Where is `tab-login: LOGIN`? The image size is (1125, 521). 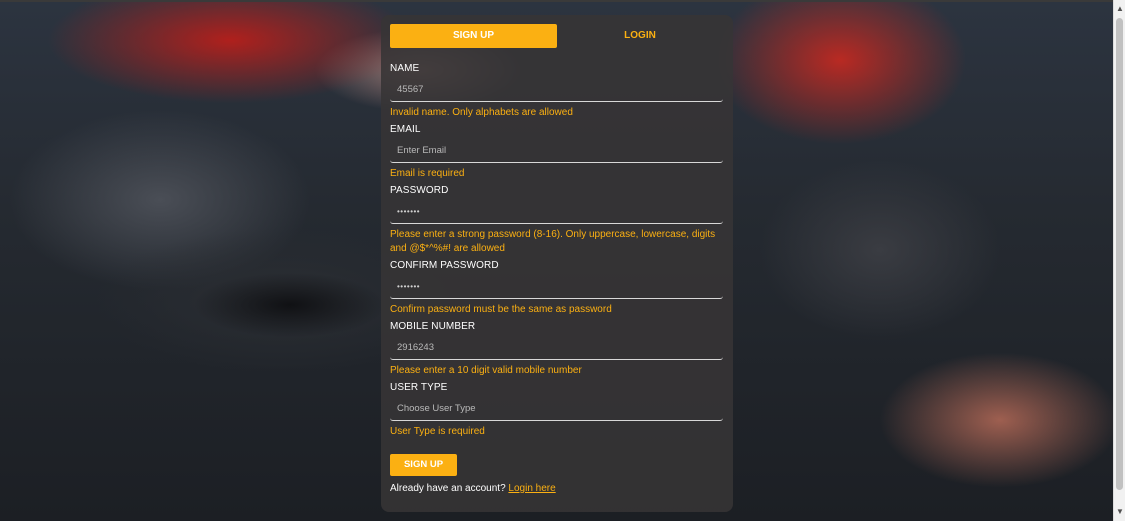 tab-login: LOGIN is located at coordinates (640, 36).